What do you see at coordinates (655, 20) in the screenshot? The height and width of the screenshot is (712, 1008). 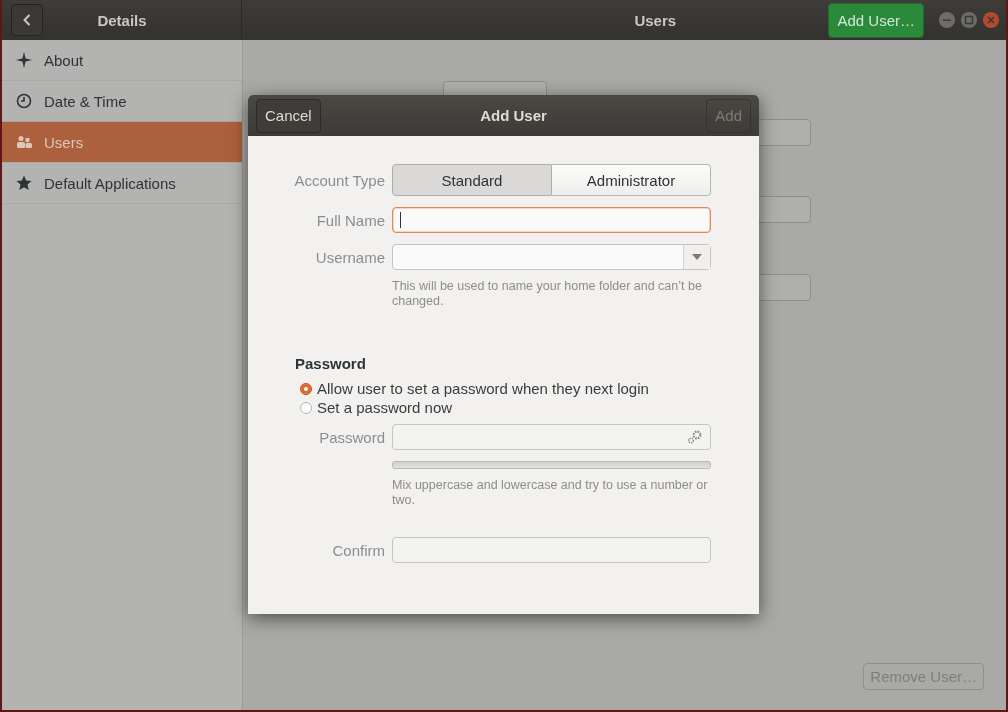 I see `window-title: Users` at bounding box center [655, 20].